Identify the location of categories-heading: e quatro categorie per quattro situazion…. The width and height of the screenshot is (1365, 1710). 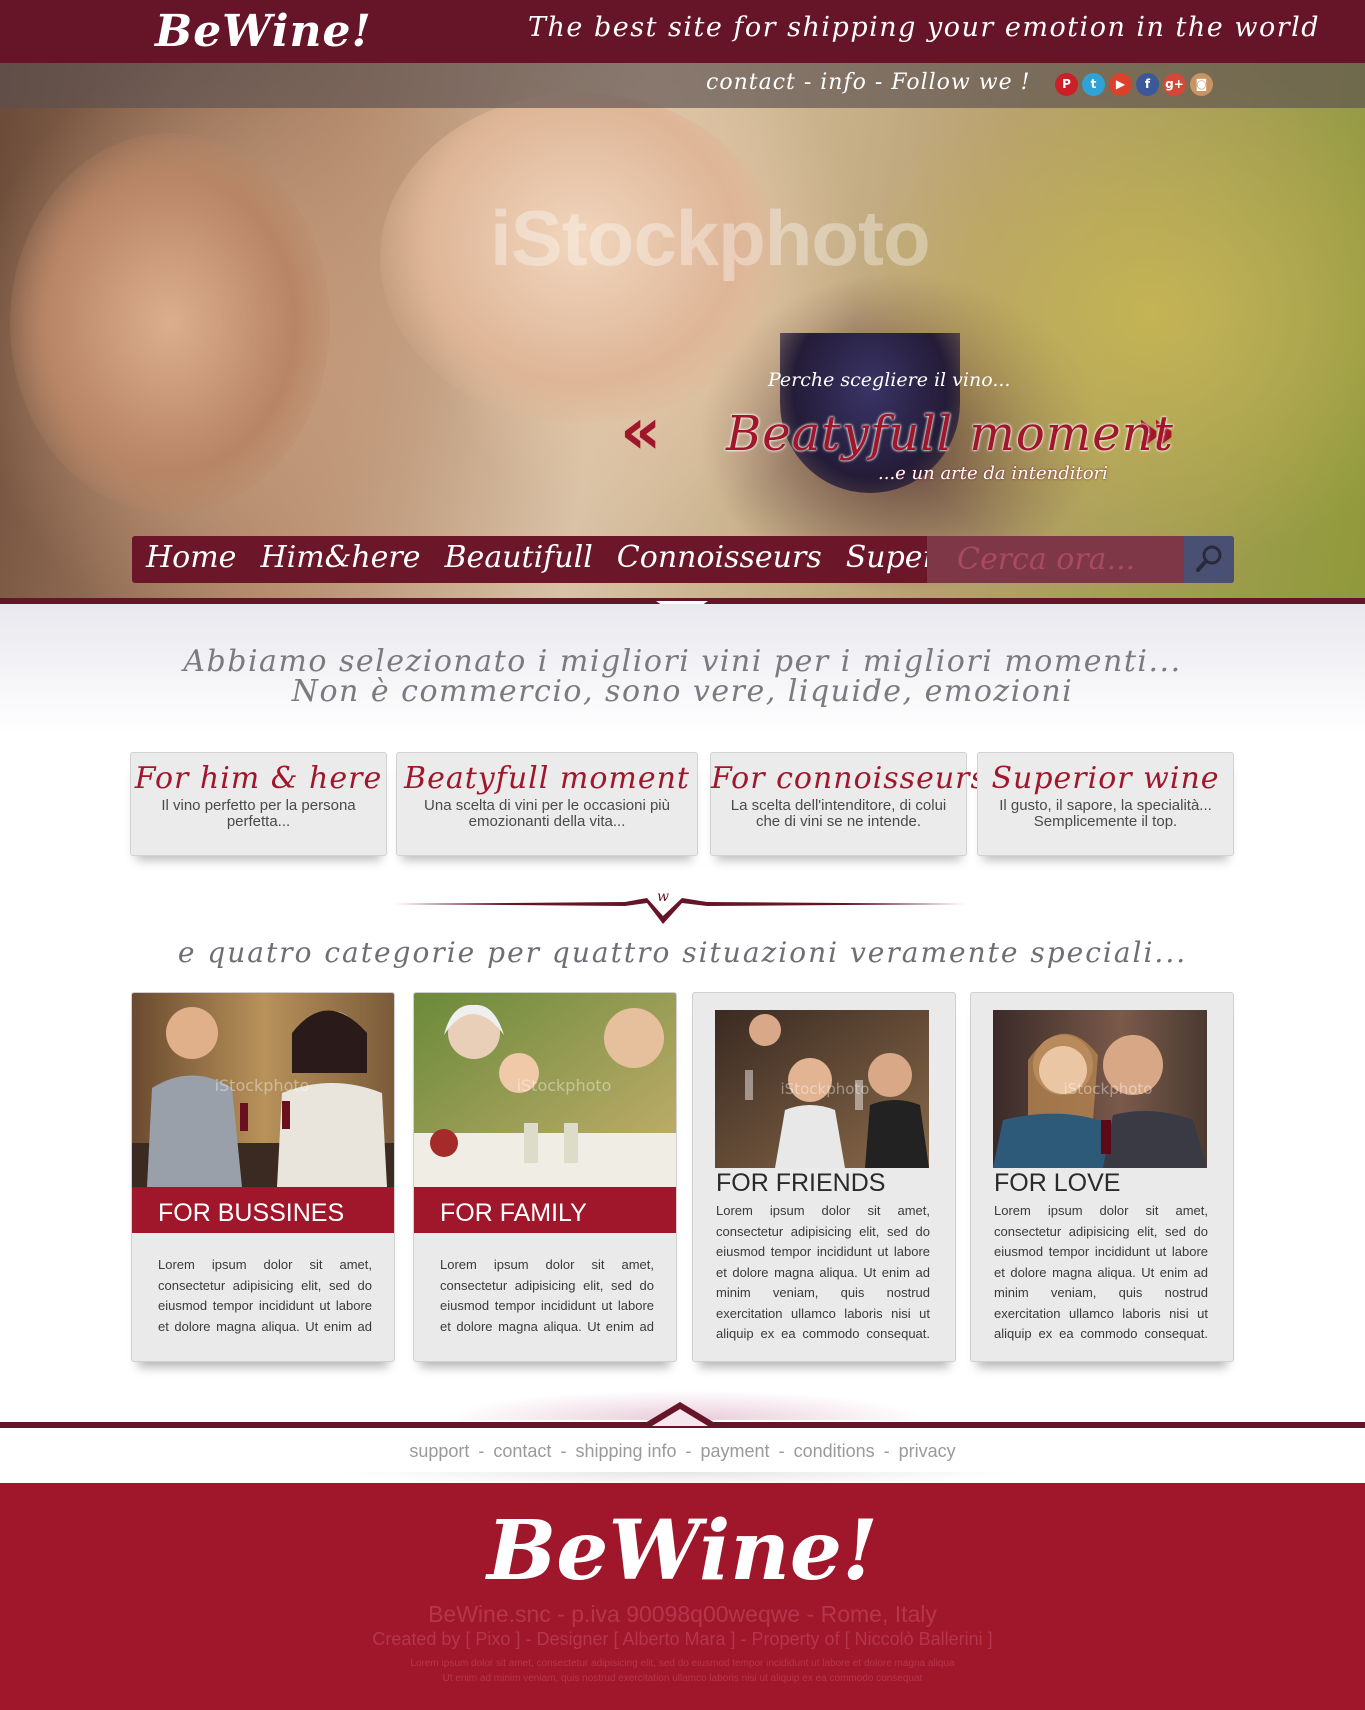
(682, 952).